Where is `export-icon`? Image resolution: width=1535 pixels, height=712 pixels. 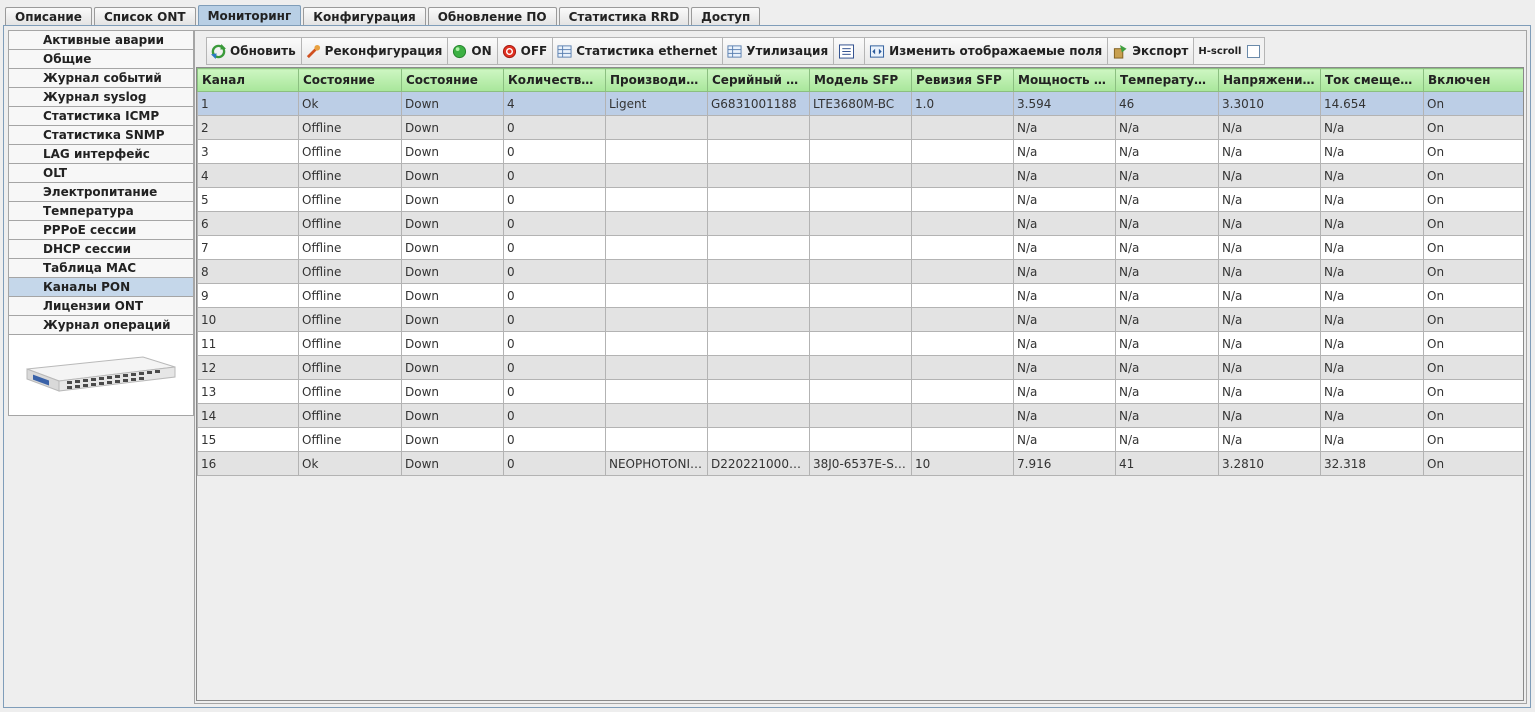
export-icon is located at coordinates (1120, 51).